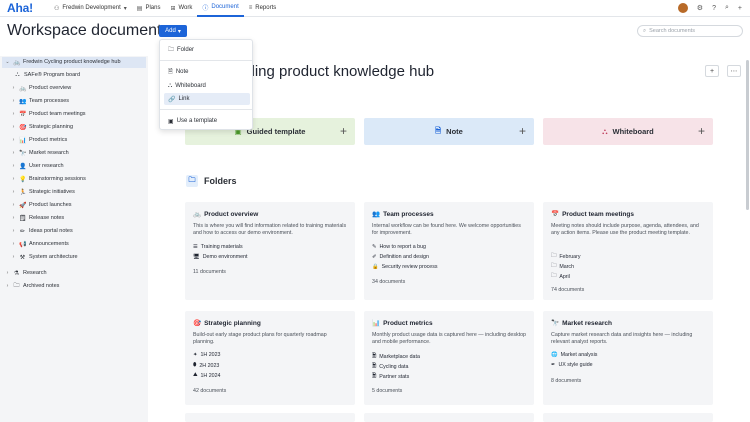 Image resolution: width=750 pixels, height=422 pixels. What do you see at coordinates (207, 72) in the screenshot?
I see `menu-item-note: 🗎 Note` at bounding box center [207, 72].